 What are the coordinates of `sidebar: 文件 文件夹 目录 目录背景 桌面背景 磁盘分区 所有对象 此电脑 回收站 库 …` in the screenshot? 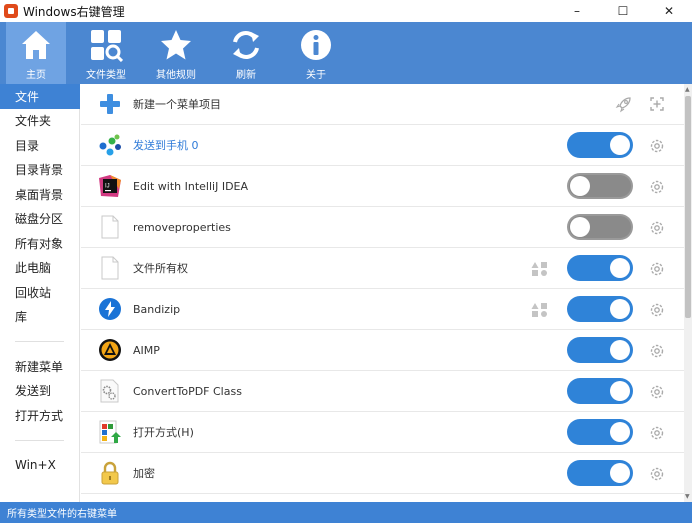 It's located at (40, 293).